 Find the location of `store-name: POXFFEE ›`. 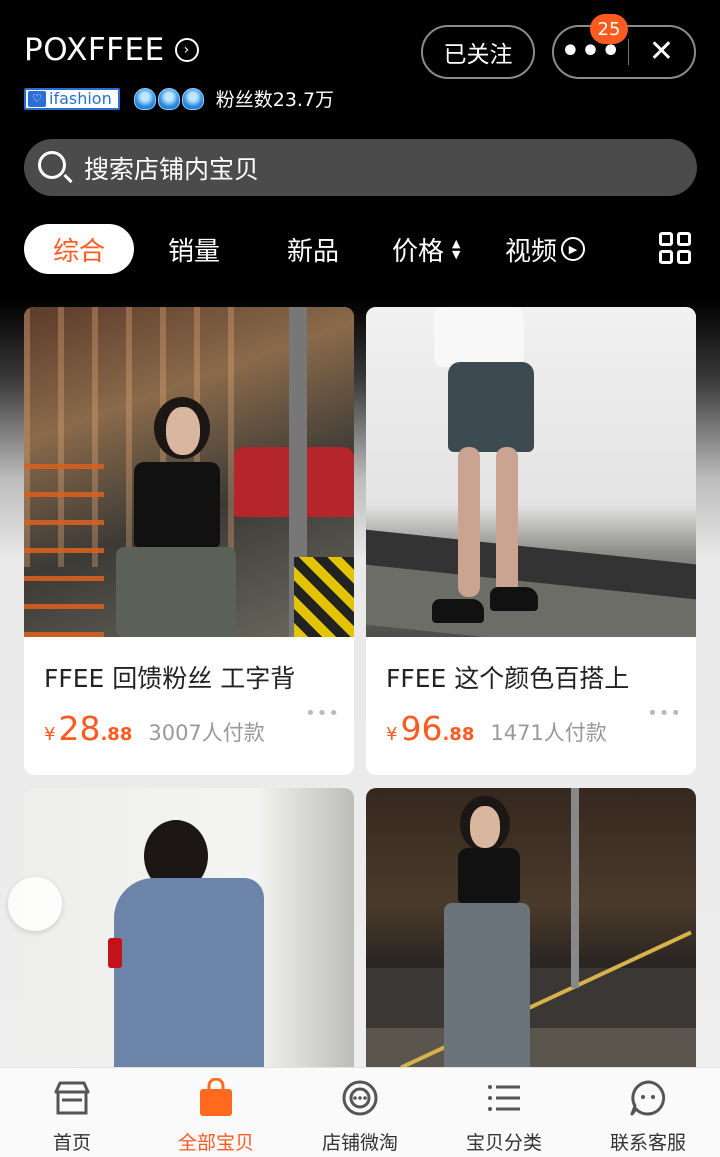

store-name: POXFFEE › is located at coordinates (111, 50).